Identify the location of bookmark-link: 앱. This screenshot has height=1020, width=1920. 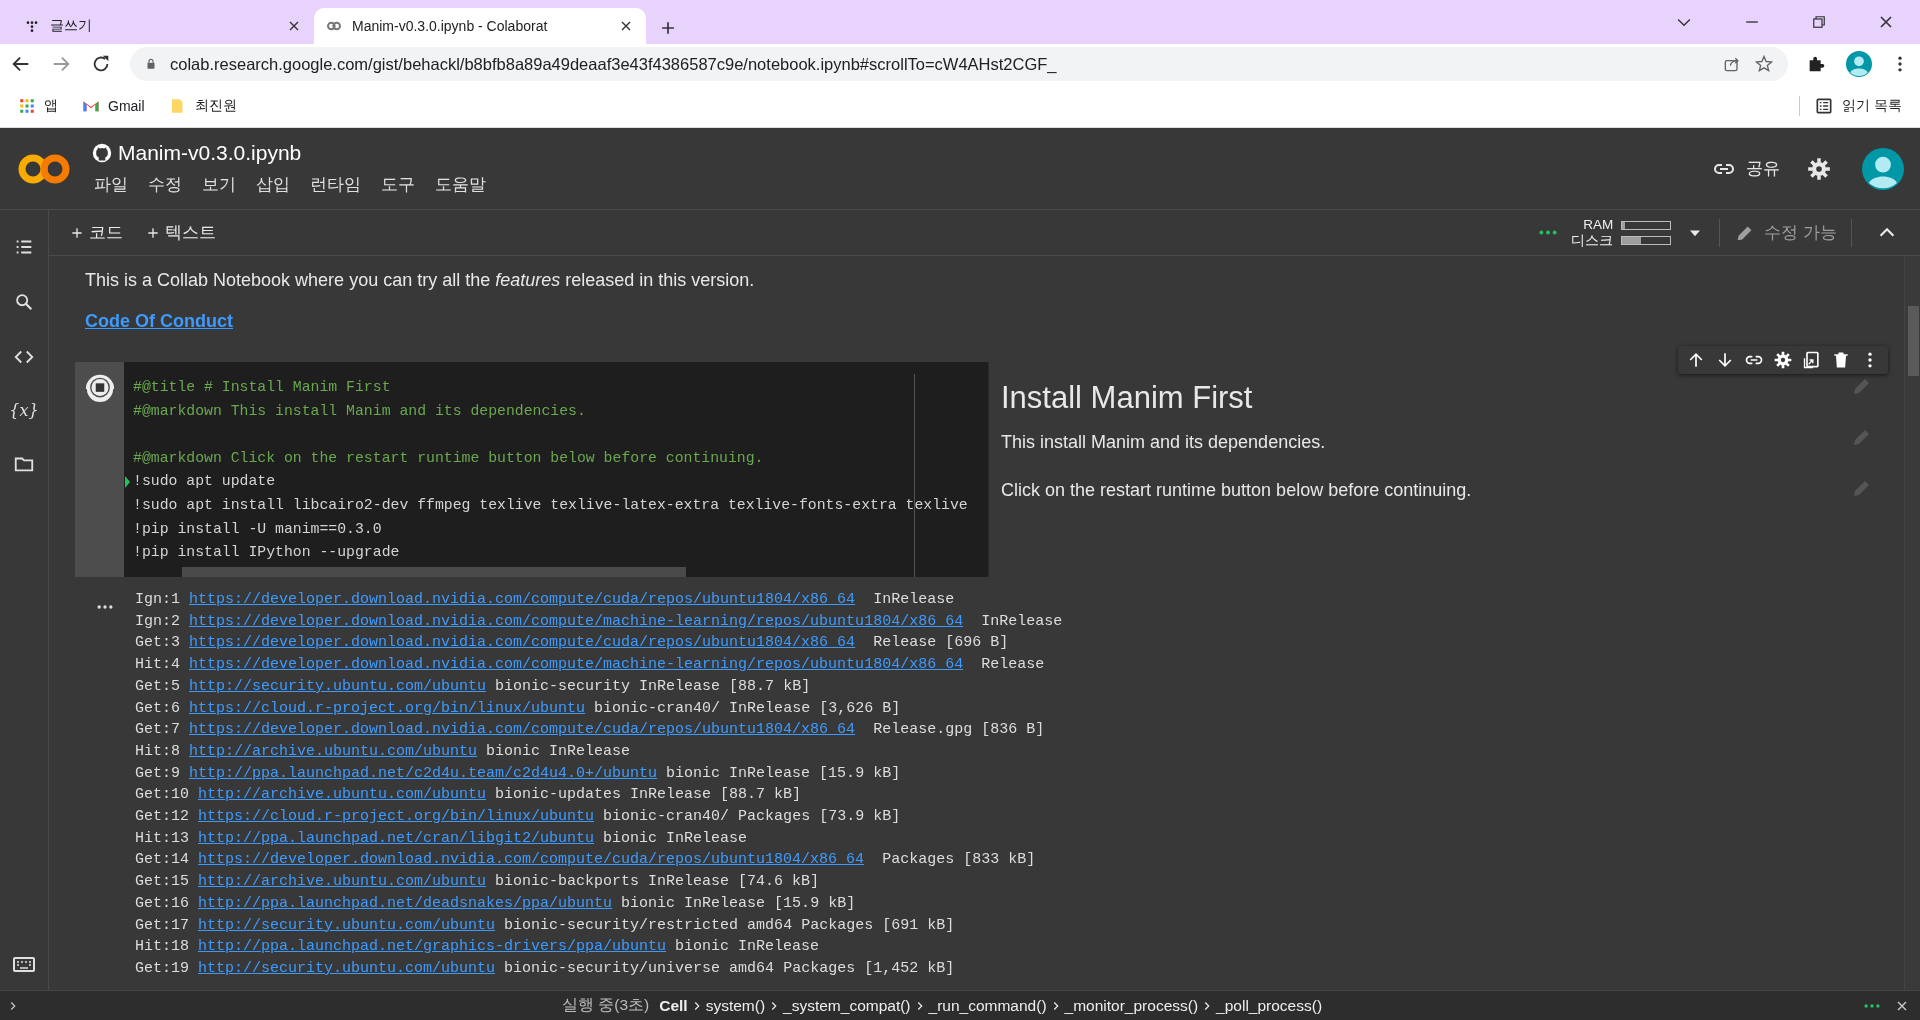
(51, 105).